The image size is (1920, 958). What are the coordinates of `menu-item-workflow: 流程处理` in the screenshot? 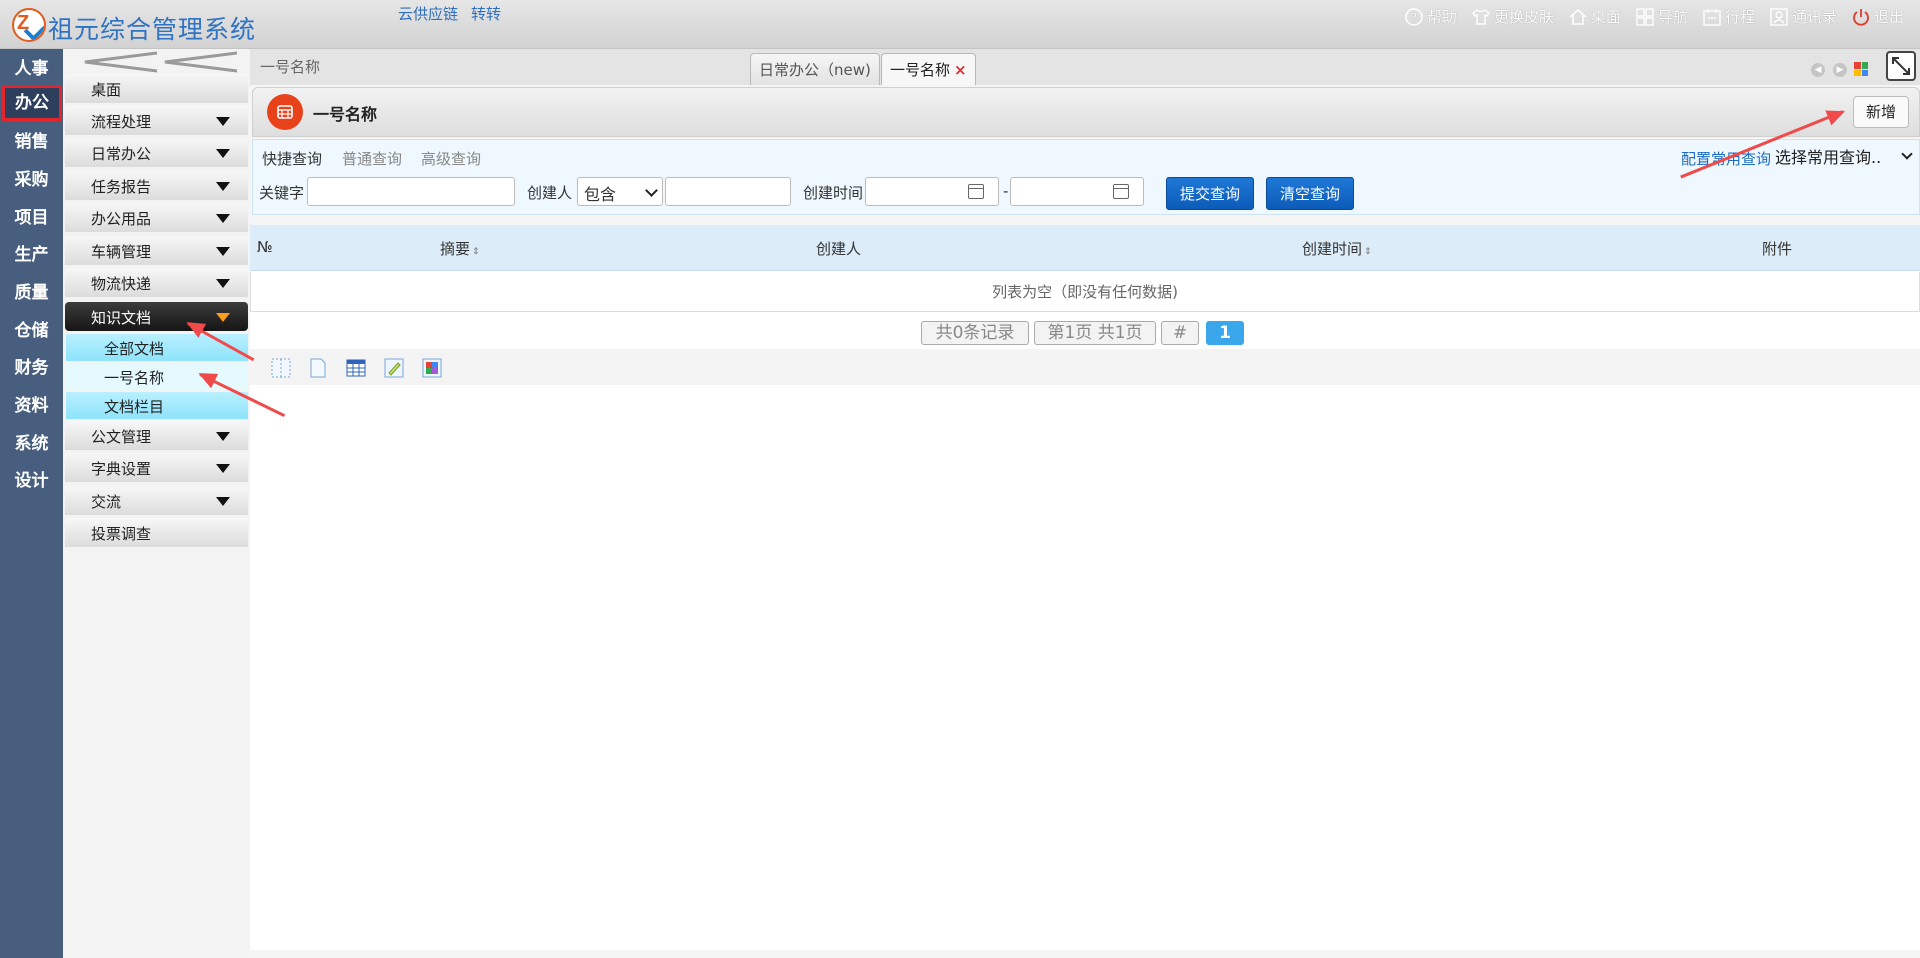 It's located at (156, 120).